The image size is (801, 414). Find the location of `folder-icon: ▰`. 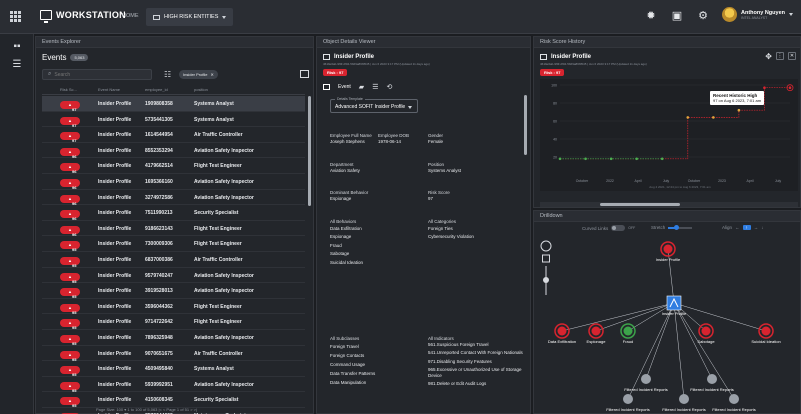

folder-icon: ▰ is located at coordinates (361, 87).